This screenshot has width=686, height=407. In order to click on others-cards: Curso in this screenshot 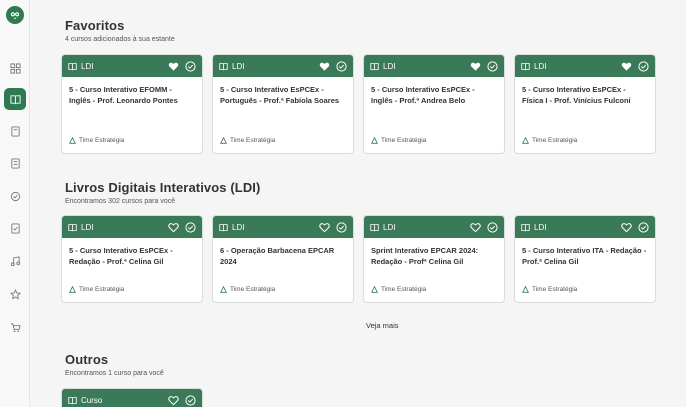, I will do `click(132, 397)`.